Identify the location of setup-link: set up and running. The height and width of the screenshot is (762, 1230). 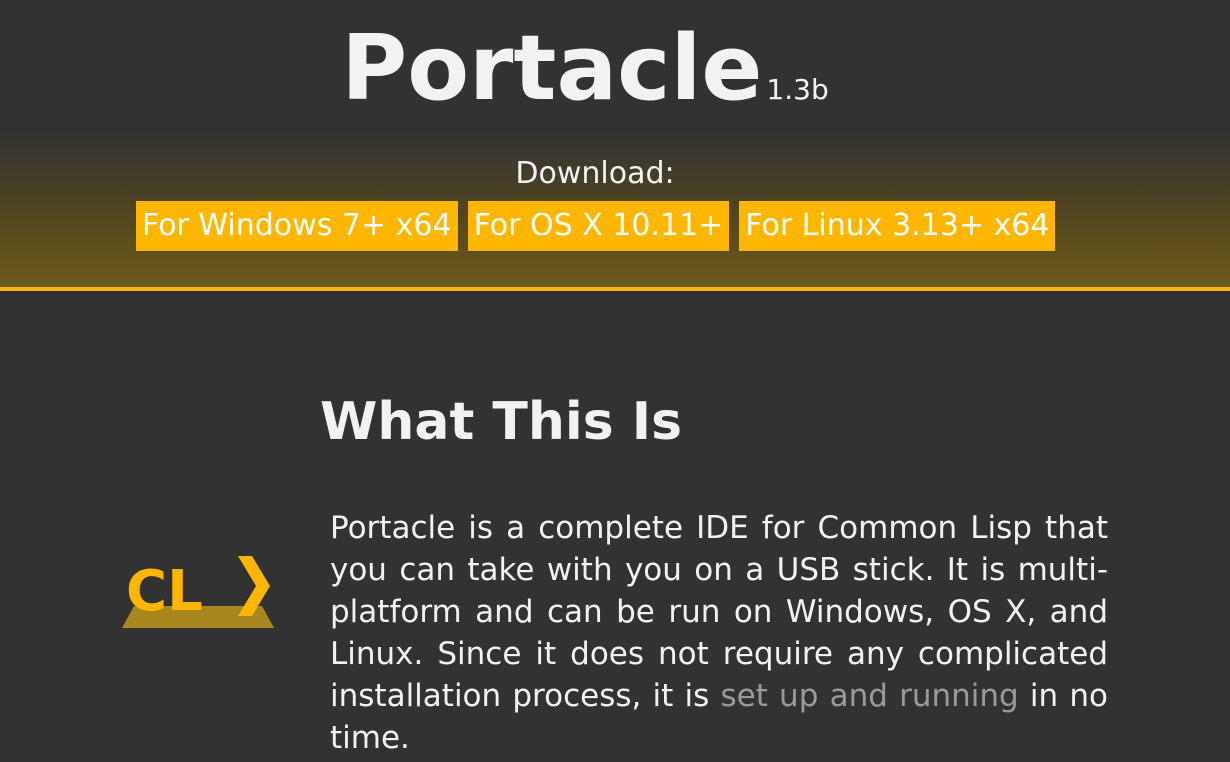
(869, 696).